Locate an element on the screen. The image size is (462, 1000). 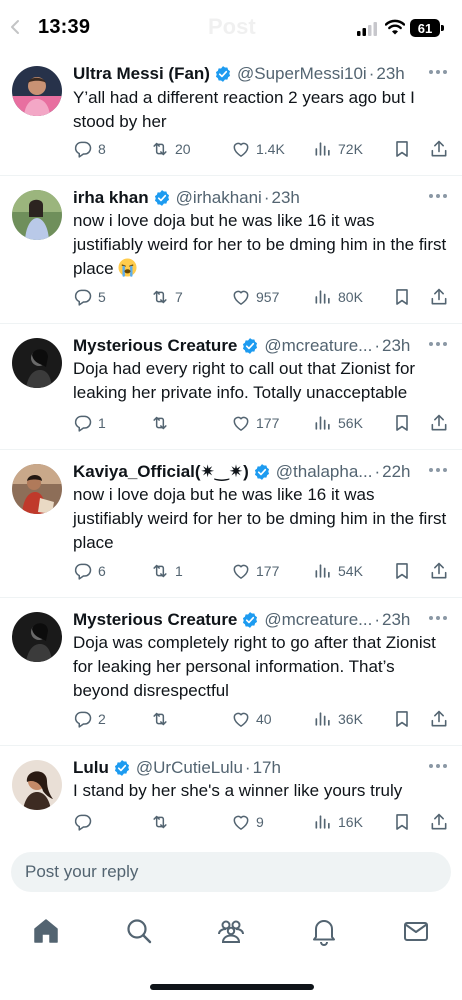
back-arrow-icon is located at coordinates (16, 27).